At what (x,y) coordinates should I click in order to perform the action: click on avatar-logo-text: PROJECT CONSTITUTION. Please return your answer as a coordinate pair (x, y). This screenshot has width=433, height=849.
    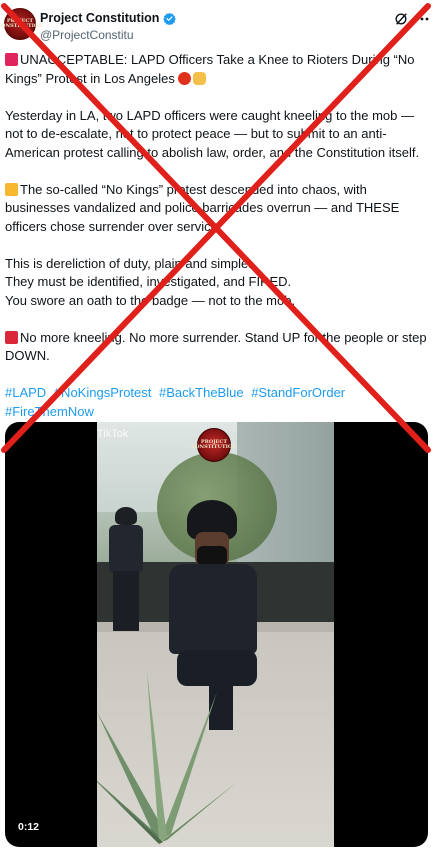
    Looking at the image, I should click on (21, 23).